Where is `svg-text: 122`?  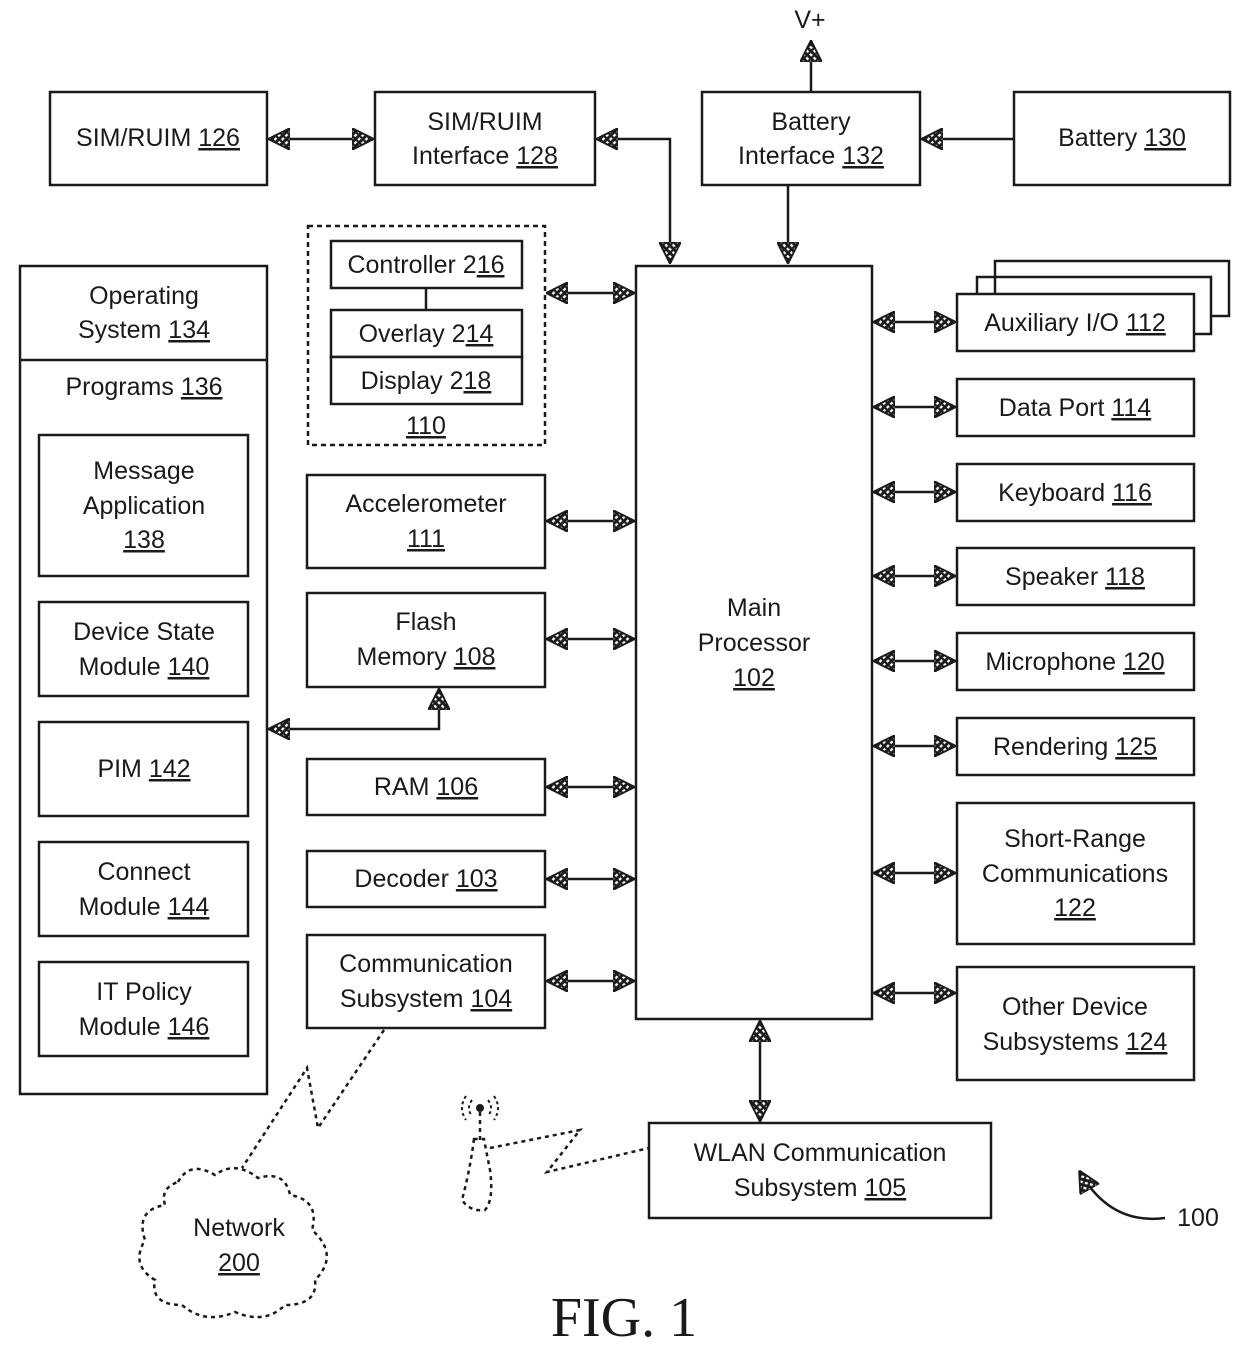
svg-text: 122 is located at coordinates (1075, 908).